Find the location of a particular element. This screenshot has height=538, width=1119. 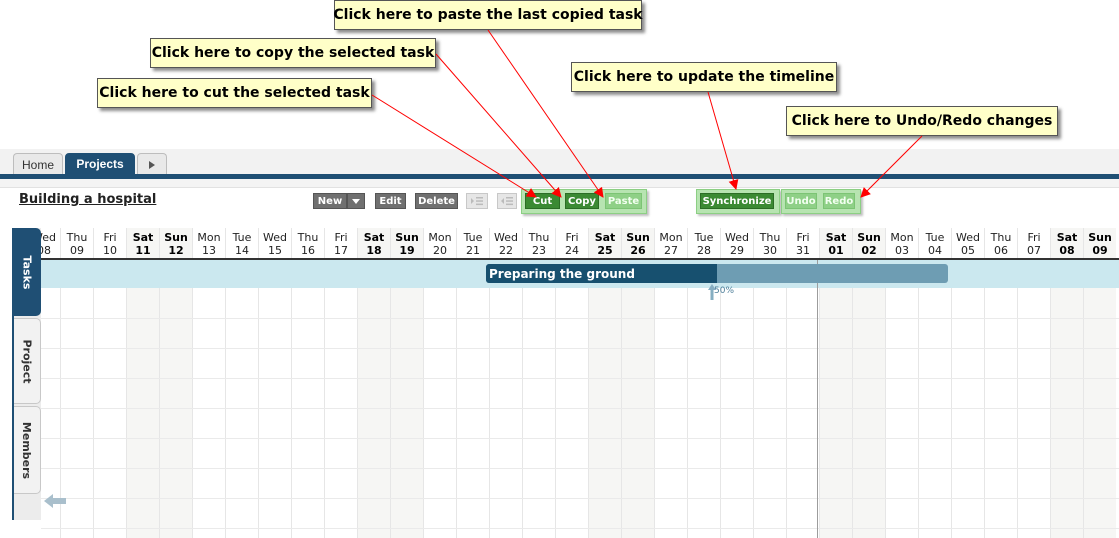

cut-button: Cut is located at coordinates (542, 201).